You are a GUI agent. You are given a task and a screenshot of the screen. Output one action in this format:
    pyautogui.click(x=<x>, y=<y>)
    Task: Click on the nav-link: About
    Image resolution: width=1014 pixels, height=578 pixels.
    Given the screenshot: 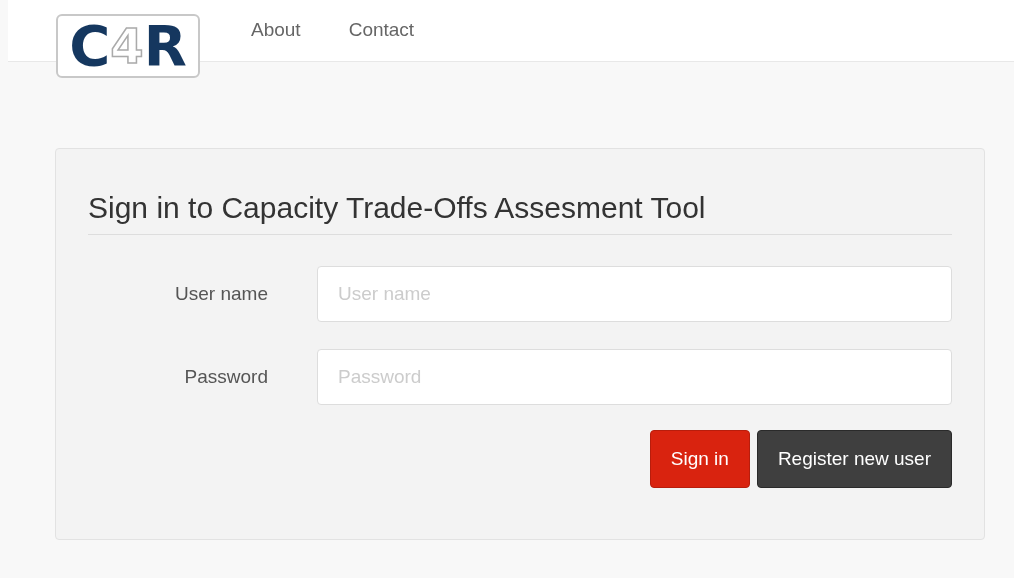 What is the action you would take?
    pyautogui.click(x=276, y=30)
    